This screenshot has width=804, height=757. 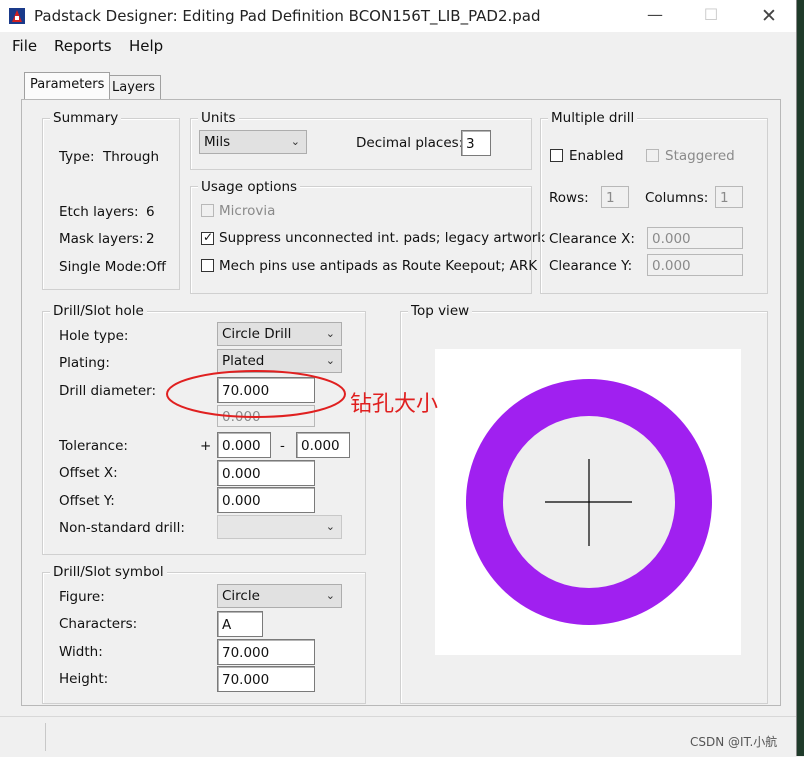 What do you see at coordinates (94, 336) in the screenshot?
I see `hole-type-label: Hole type:` at bounding box center [94, 336].